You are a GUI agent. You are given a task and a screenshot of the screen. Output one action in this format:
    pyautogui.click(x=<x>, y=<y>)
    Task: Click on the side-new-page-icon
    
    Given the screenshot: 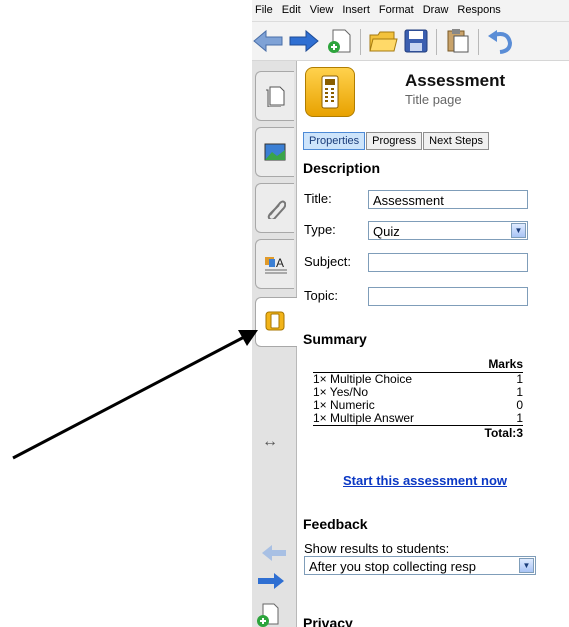 What is the action you would take?
    pyautogui.click(x=269, y=614)
    